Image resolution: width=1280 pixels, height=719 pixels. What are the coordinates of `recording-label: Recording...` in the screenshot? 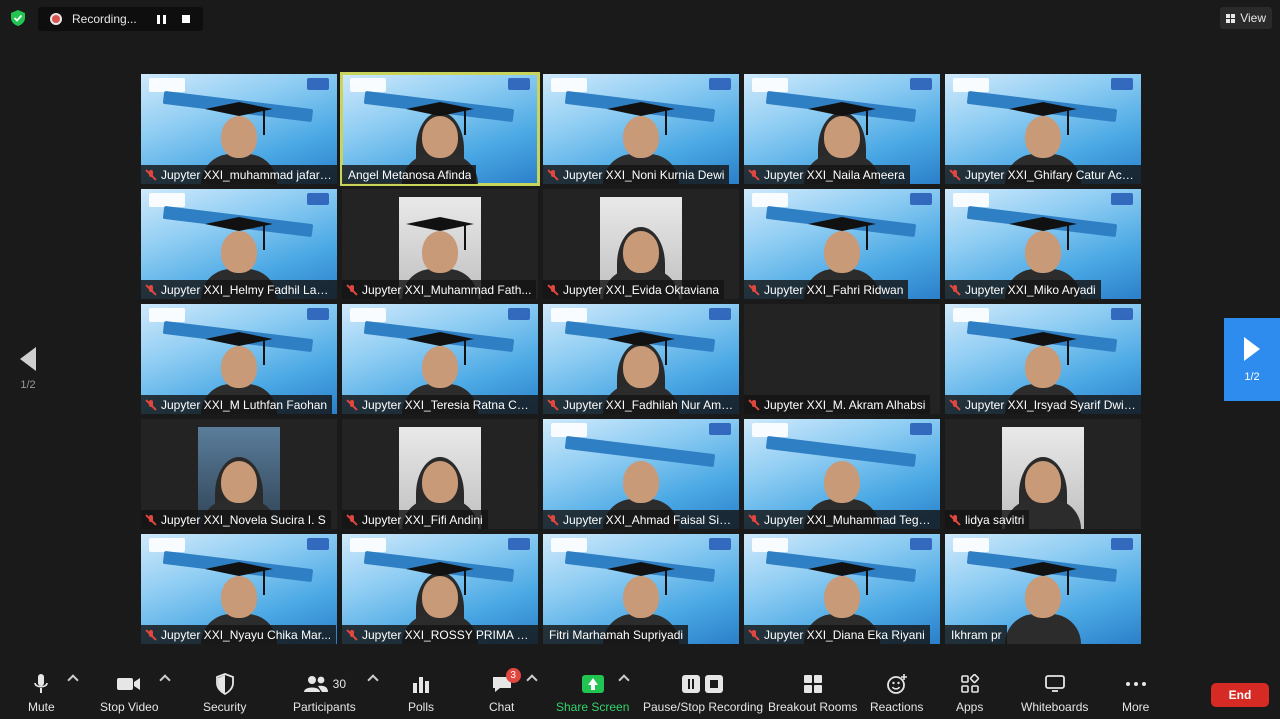 It's located at (104, 19).